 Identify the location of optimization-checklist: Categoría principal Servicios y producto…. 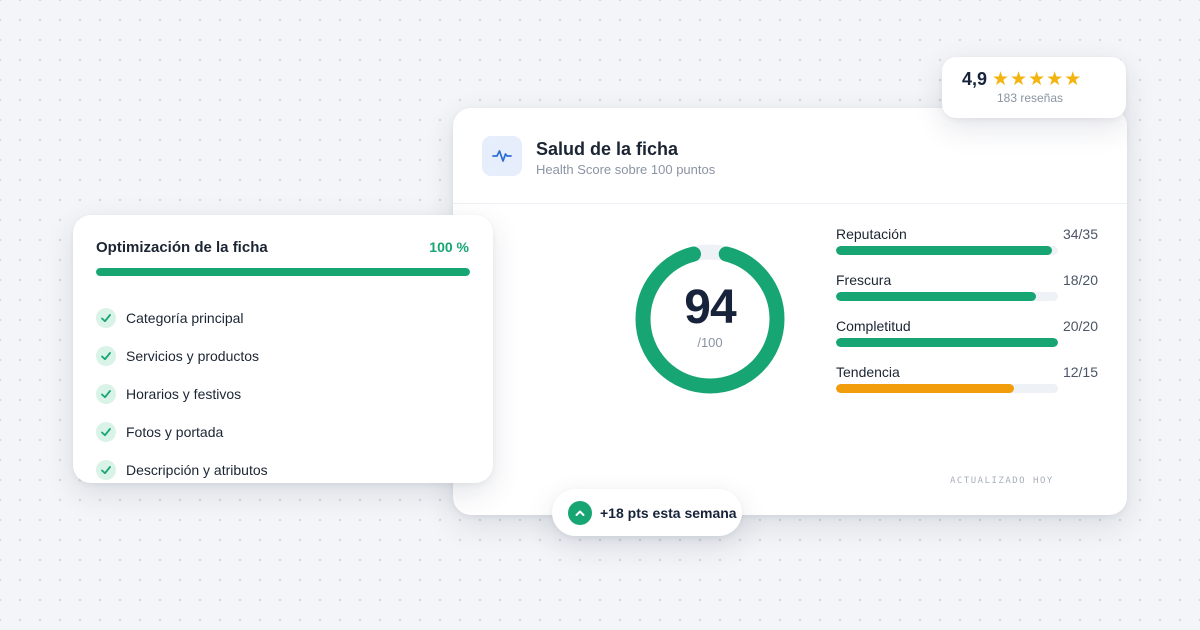
(182, 394).